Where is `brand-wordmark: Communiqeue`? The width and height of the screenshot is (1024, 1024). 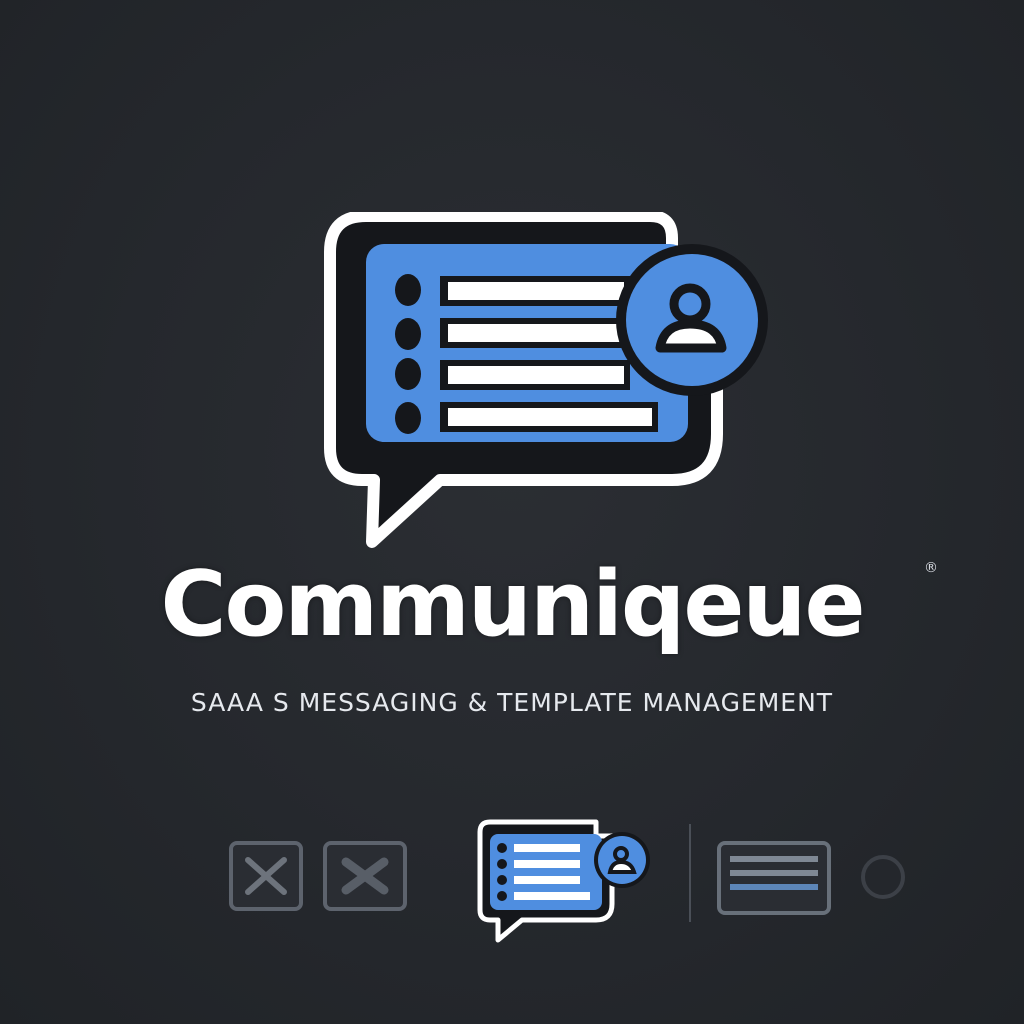 brand-wordmark: Communiqeue is located at coordinates (512, 604).